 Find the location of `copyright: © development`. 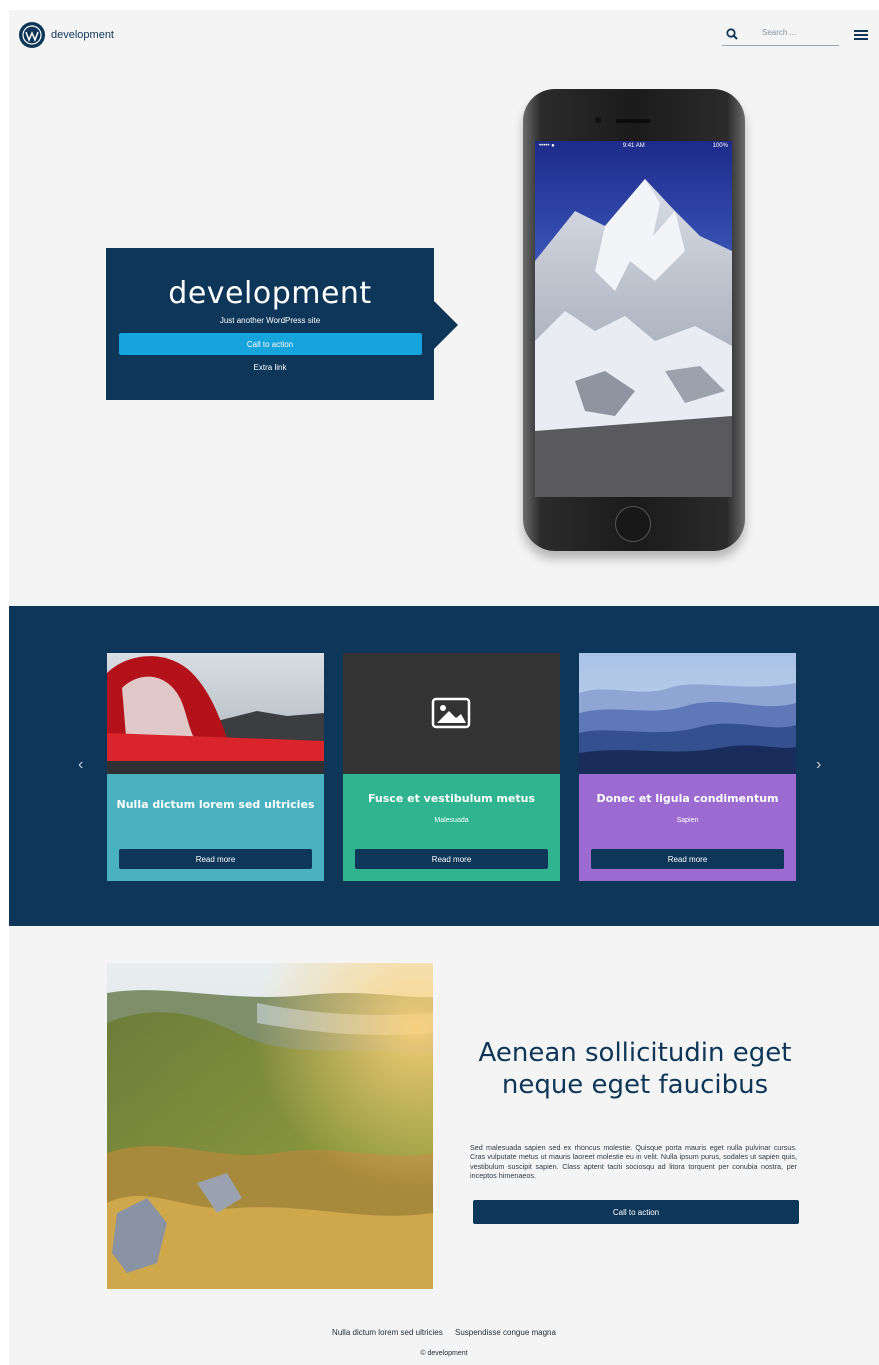

copyright: © development is located at coordinates (444, 1353).